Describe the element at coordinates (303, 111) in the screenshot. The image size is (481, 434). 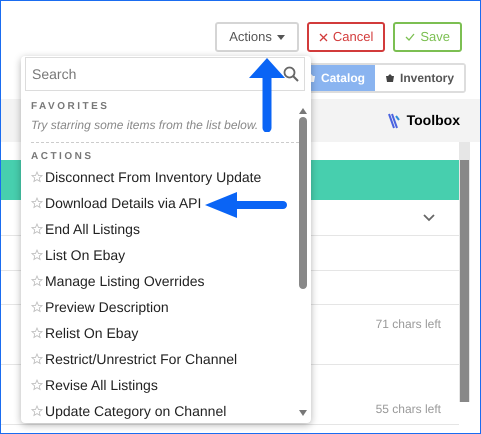
I see `scroll-up-icon` at that location.